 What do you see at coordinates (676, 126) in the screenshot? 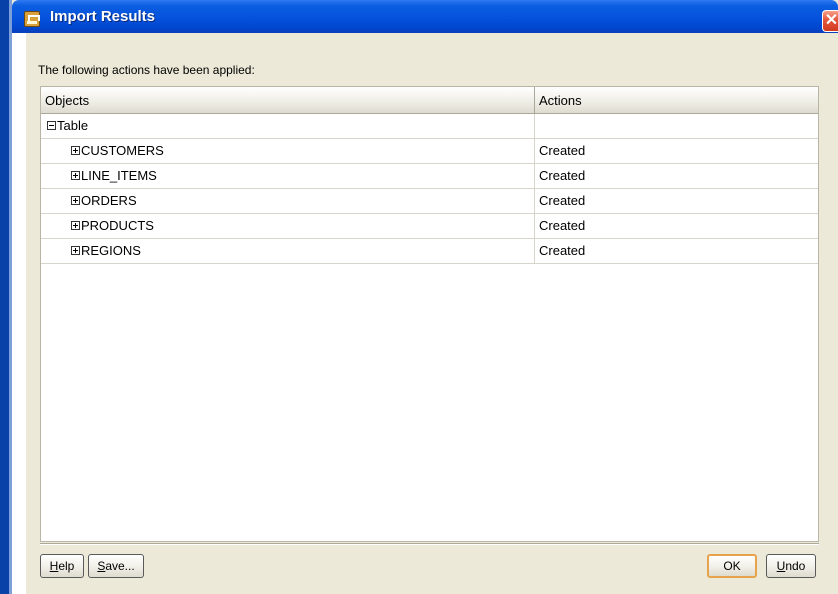
I see `tree-group-action` at bounding box center [676, 126].